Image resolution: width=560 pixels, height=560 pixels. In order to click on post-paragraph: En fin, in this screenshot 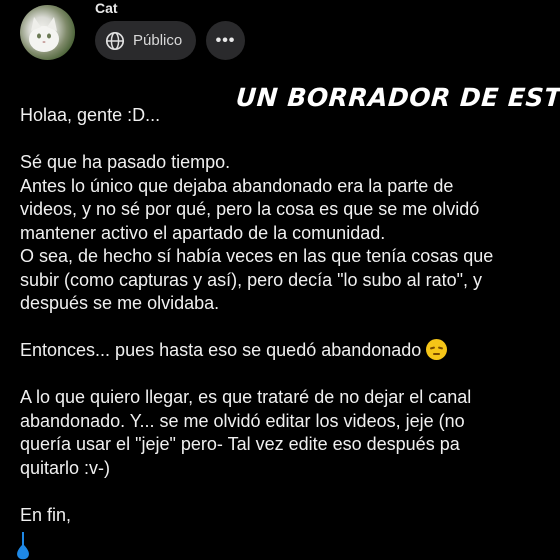, I will do `click(285, 516)`.